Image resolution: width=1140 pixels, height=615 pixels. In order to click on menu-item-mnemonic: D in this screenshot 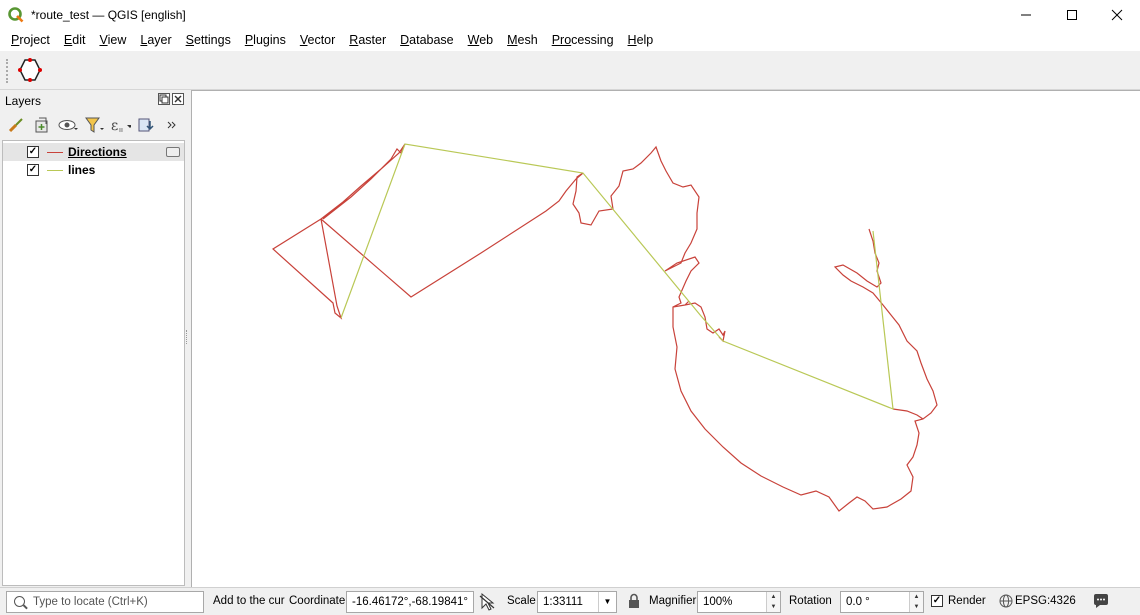, I will do `click(405, 40)`.